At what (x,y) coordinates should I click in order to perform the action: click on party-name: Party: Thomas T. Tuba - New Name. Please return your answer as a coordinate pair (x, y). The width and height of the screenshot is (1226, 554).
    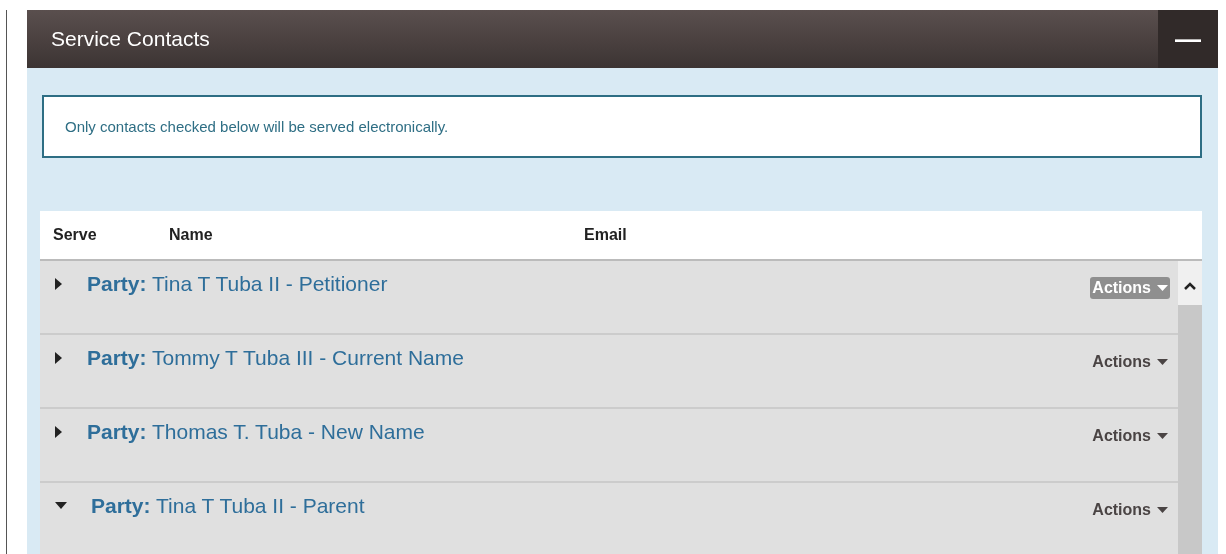
    Looking at the image, I should click on (256, 432).